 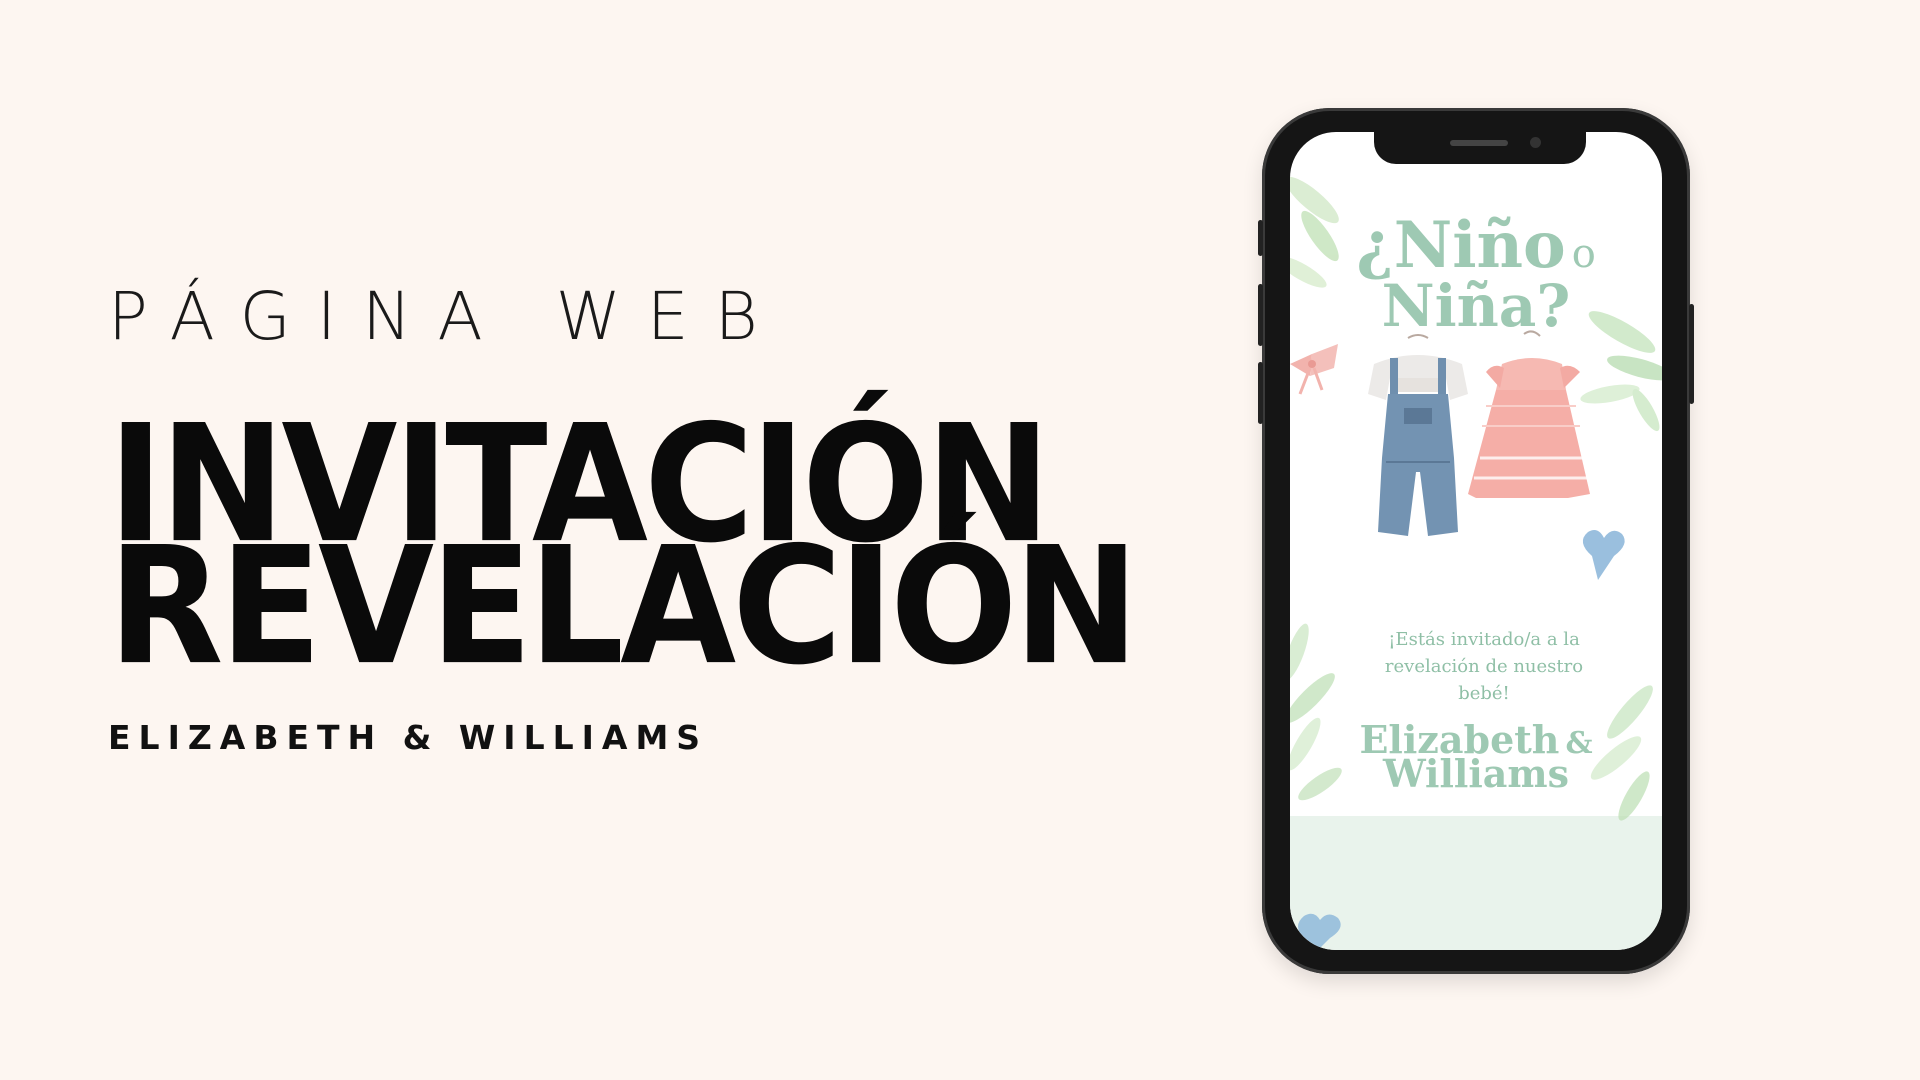 I want to click on speaker-grille, so click(x=1479, y=143).